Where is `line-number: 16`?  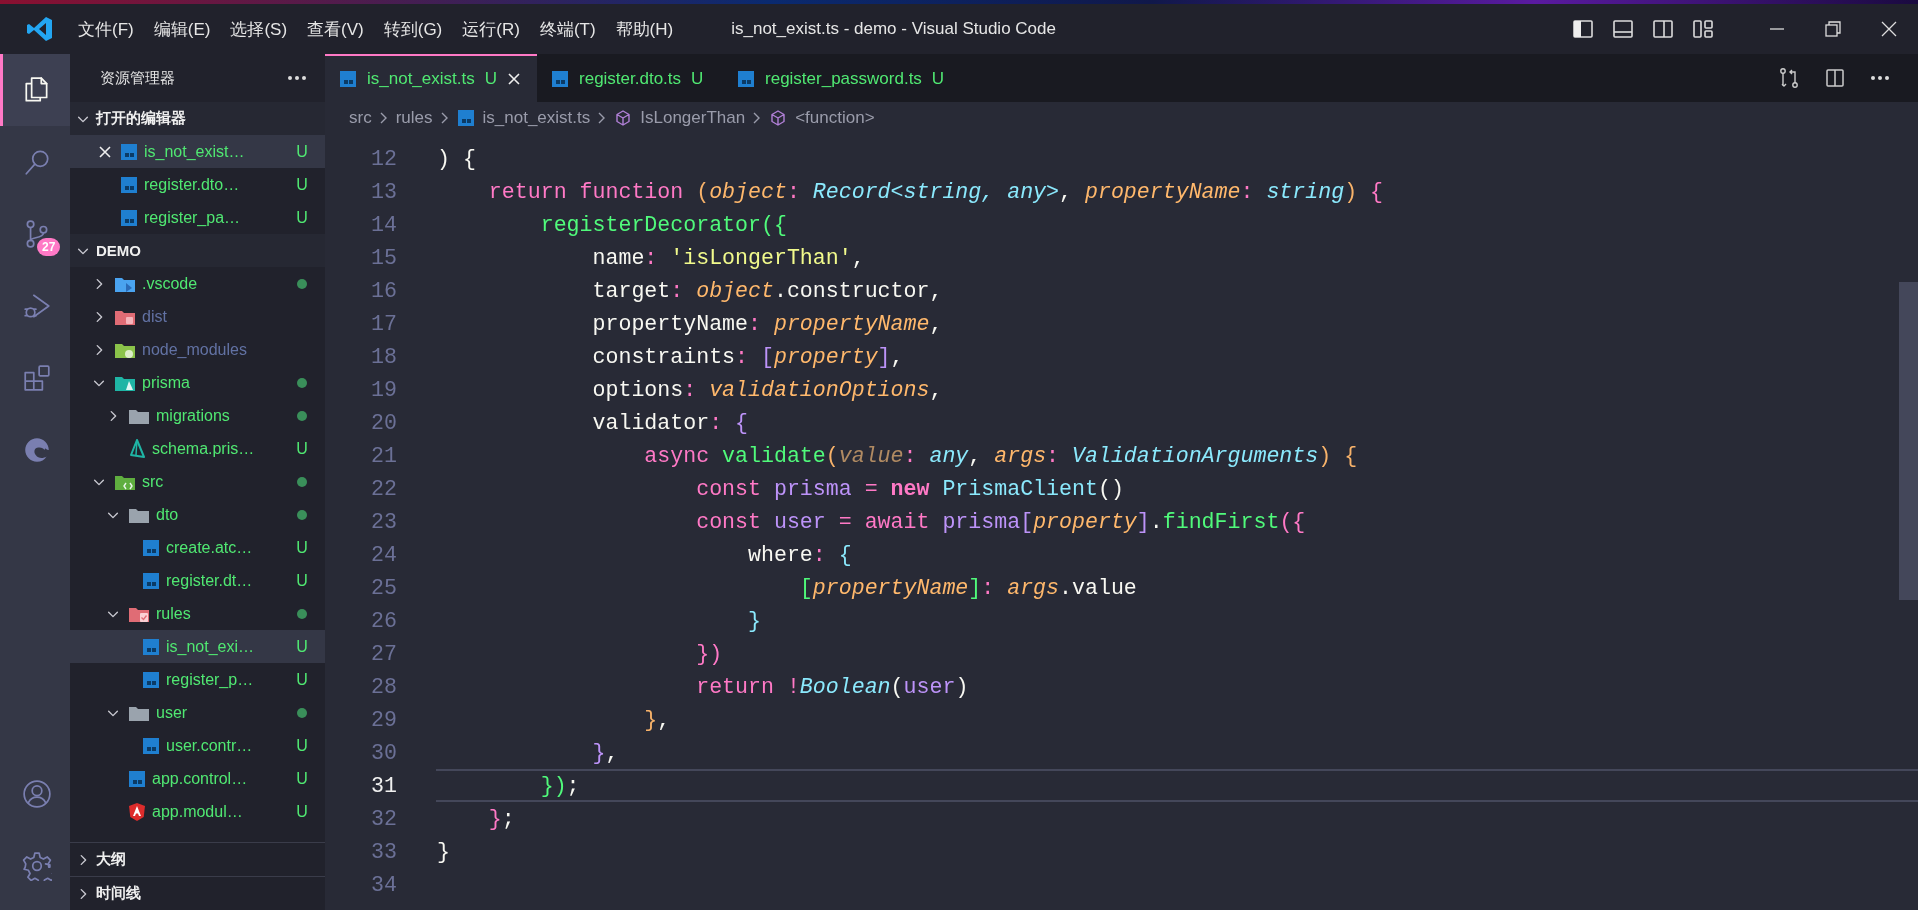 line-number: 16 is located at coordinates (383, 290).